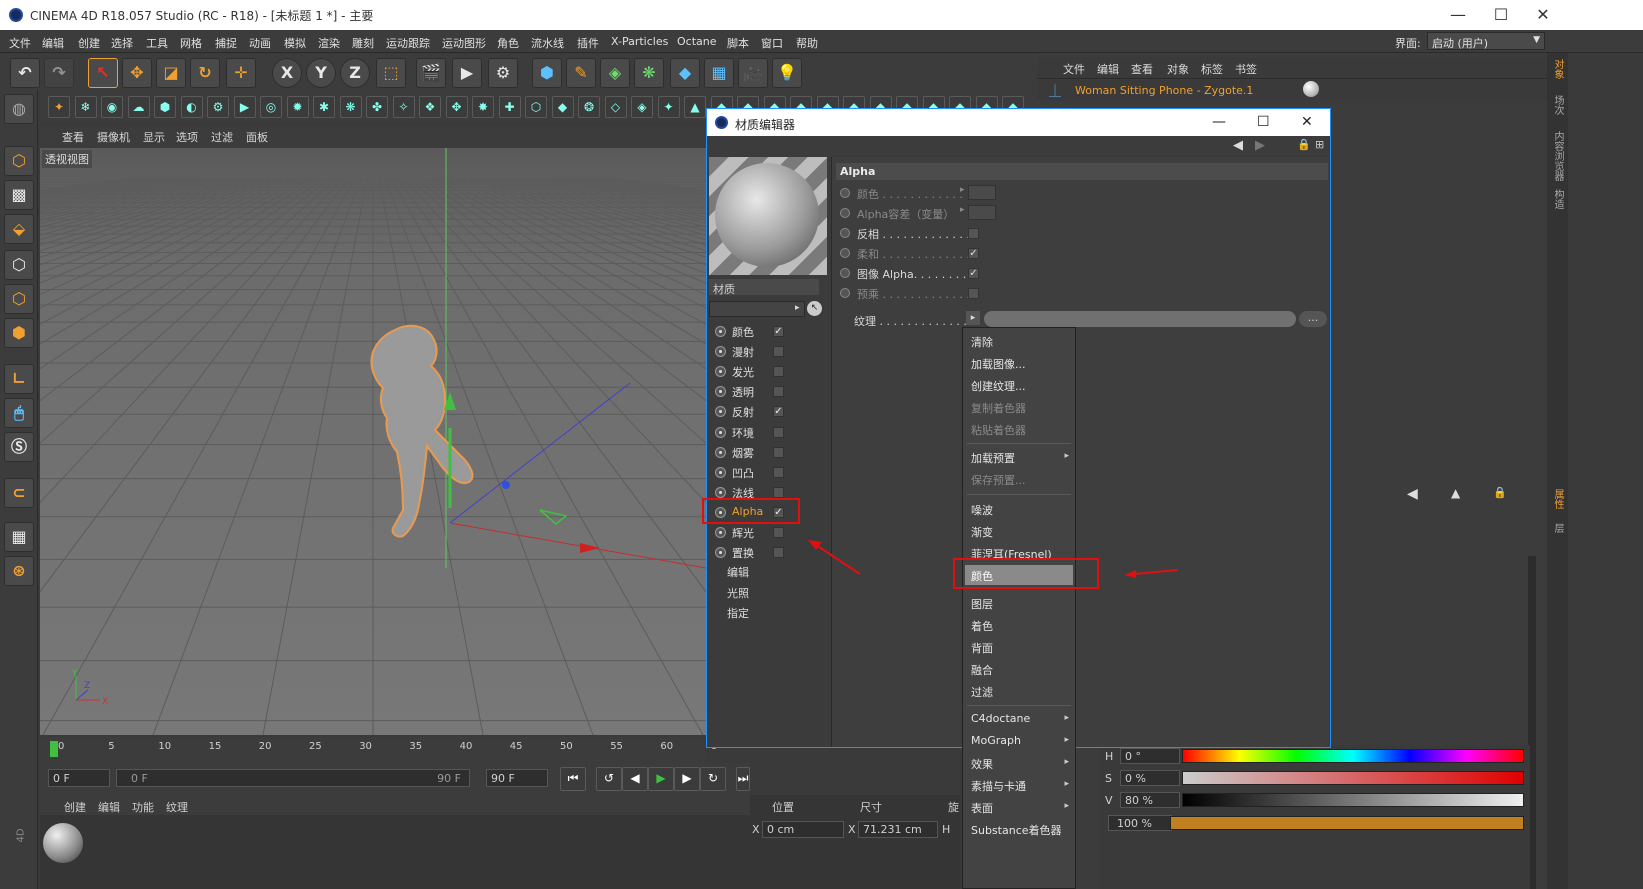 This screenshot has height=889, width=1643. What do you see at coordinates (1246, 69) in the screenshot?
I see `object-manager-menu-item: 书签` at bounding box center [1246, 69].